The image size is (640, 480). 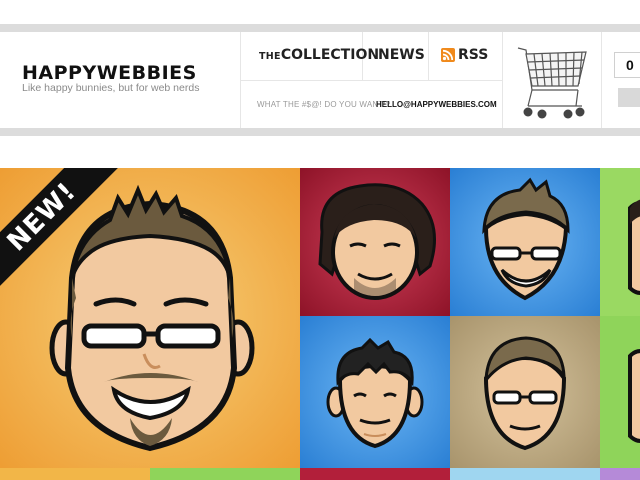 I want to click on nav-collection-label: COLLECTION, so click(x=330, y=55).